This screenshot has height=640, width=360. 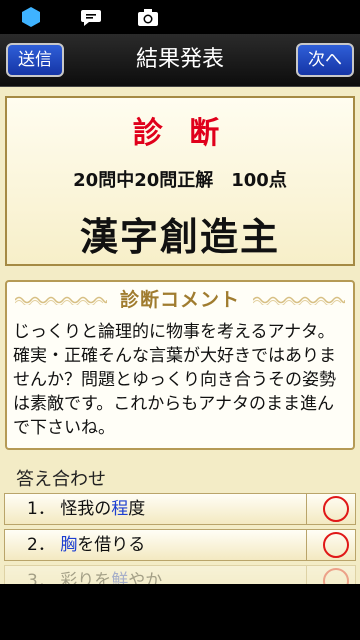 I want to click on comment-header: 診断コメント, so click(x=180, y=300).